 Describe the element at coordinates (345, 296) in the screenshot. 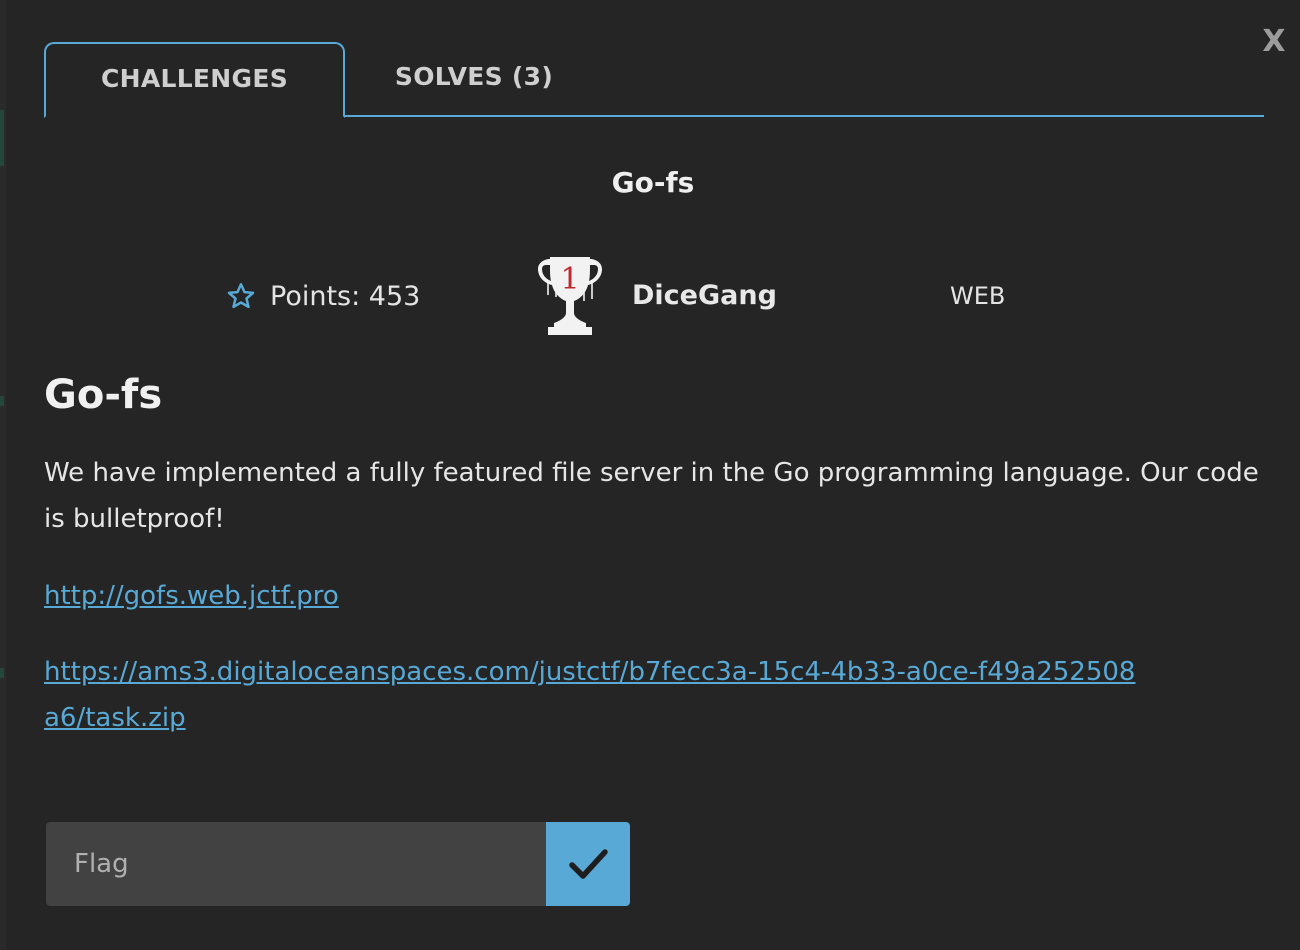

I see `points-label: Points: 453` at that location.